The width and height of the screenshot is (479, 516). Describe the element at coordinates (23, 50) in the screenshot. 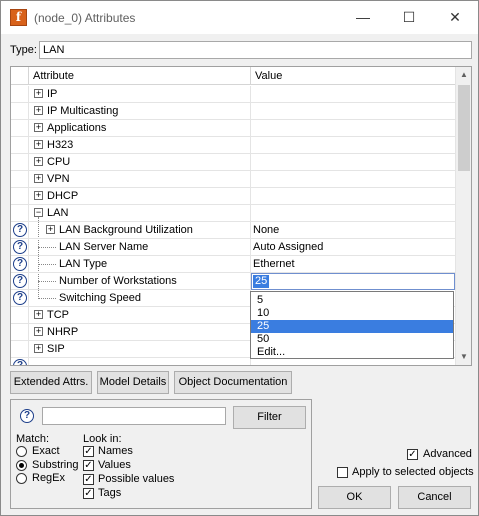

I see `type-label: Type:` at that location.